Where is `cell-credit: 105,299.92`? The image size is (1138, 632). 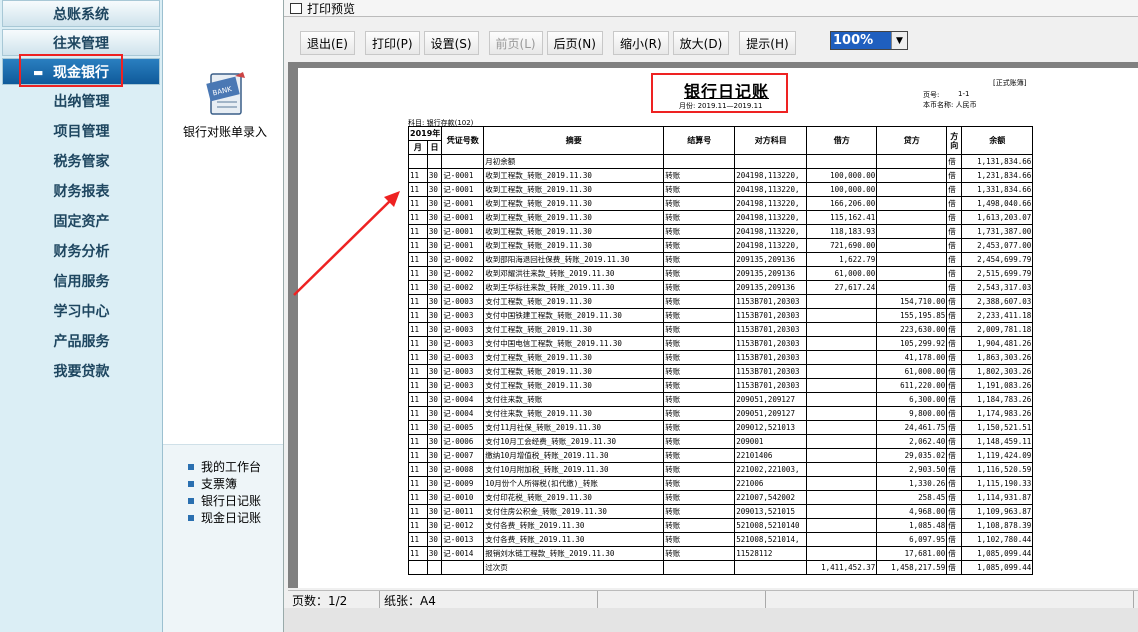
cell-credit: 105,299.92 is located at coordinates (912, 343).